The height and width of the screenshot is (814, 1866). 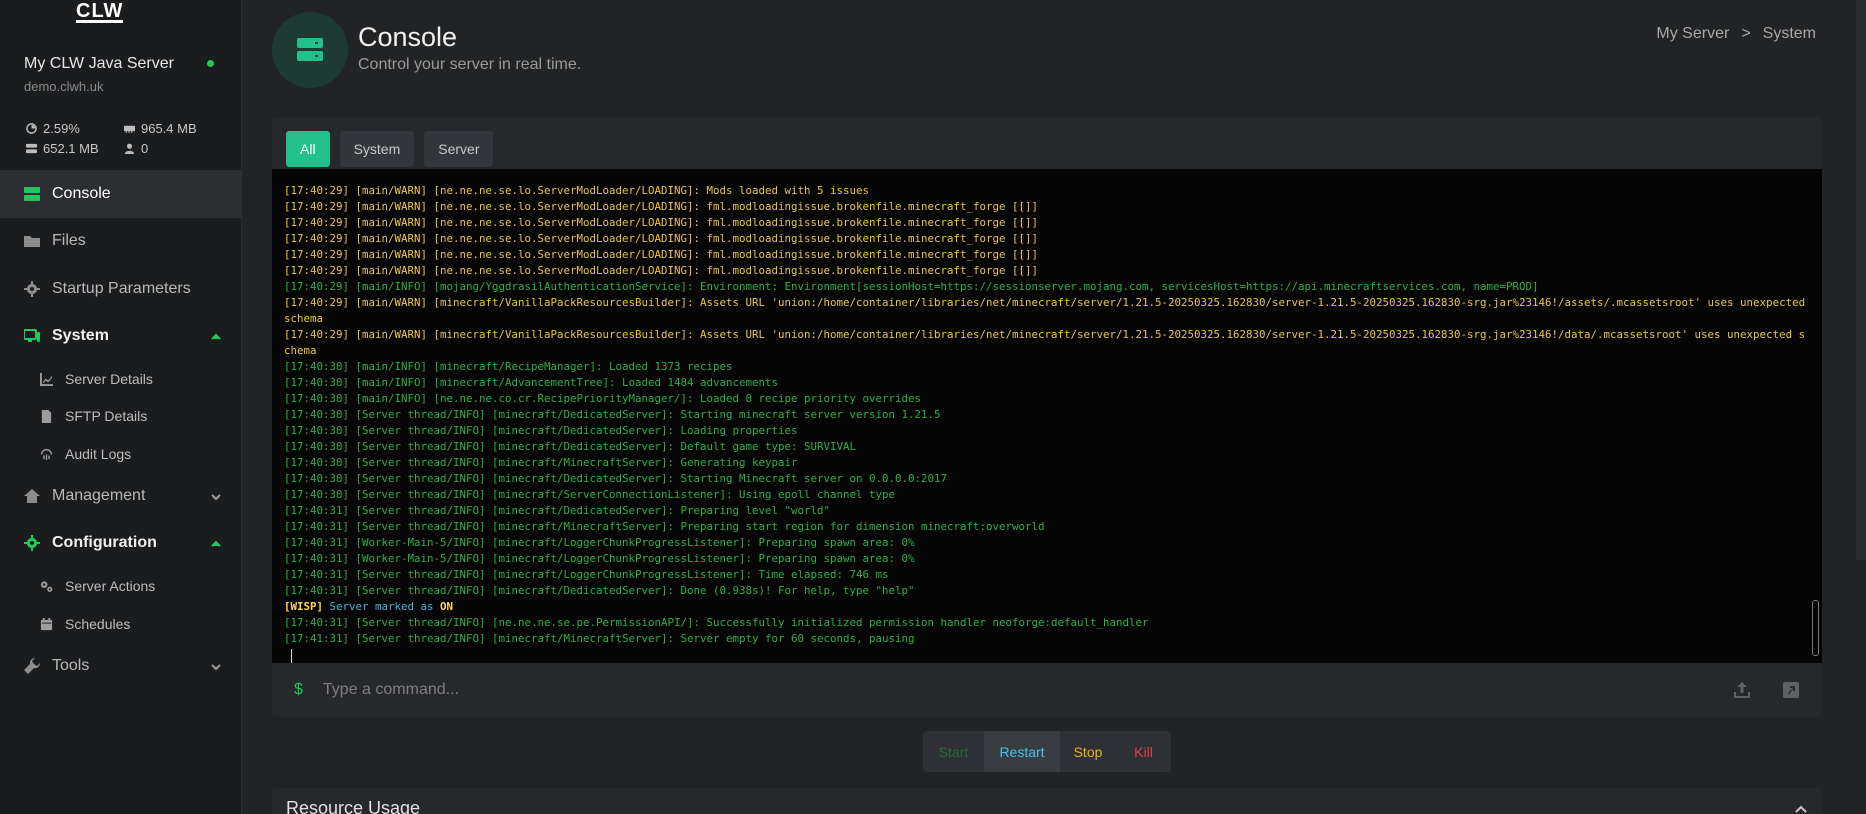 What do you see at coordinates (470, 64) in the screenshot?
I see `page-subtitle: Control your server in real time.` at bounding box center [470, 64].